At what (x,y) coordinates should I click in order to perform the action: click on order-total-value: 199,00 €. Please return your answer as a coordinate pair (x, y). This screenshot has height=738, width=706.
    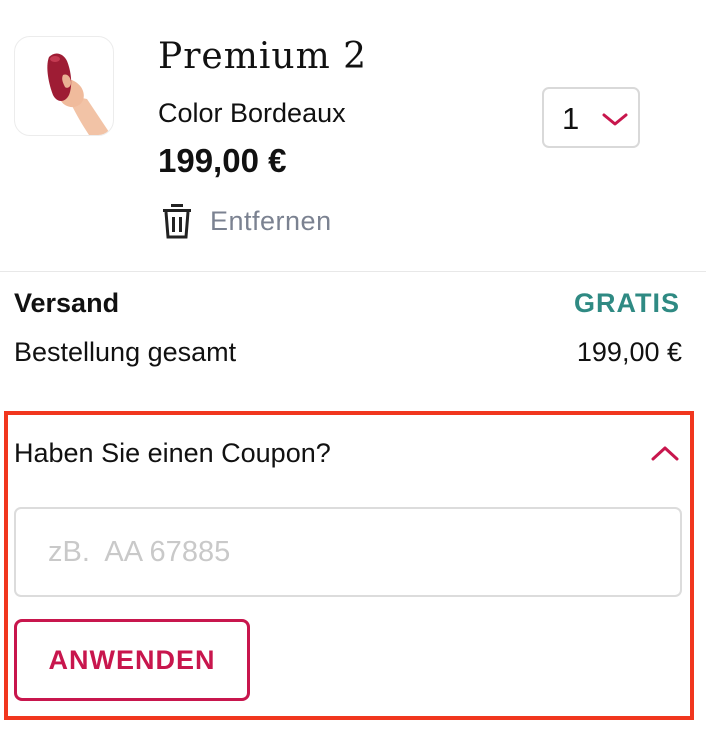
    Looking at the image, I should click on (629, 352).